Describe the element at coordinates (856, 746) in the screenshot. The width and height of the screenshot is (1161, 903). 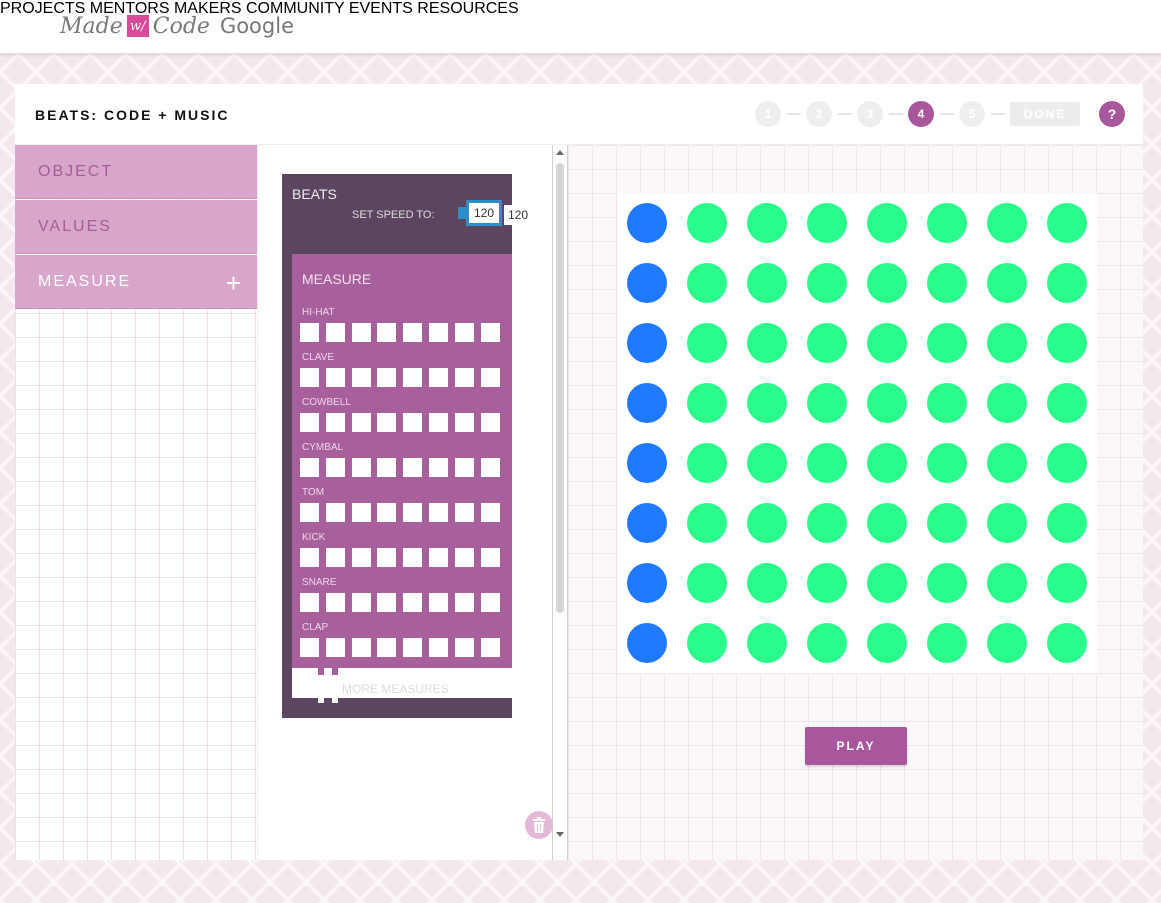
I see `play-button: PLAY` at that location.